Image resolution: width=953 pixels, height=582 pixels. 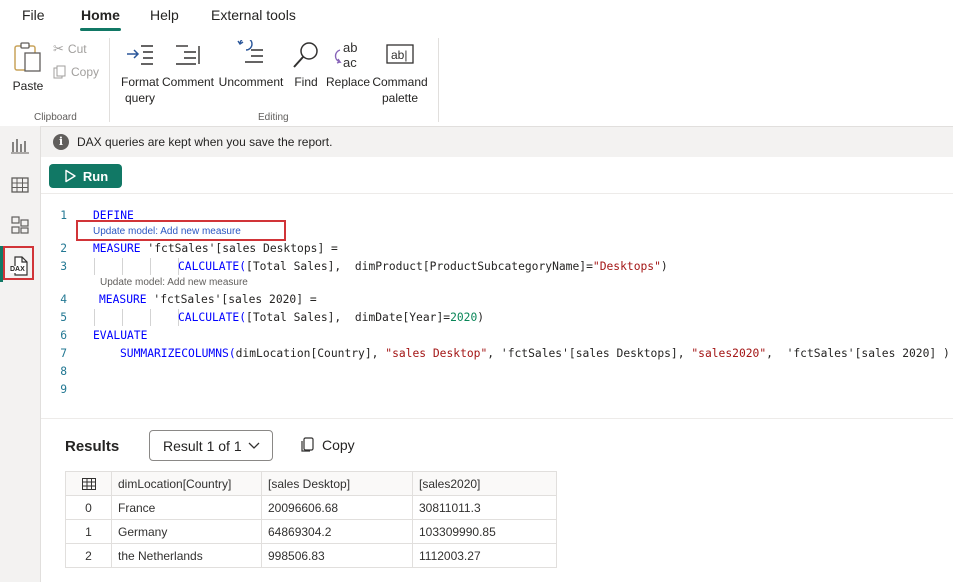 I want to click on model-view-icon, so click(x=20, y=225).